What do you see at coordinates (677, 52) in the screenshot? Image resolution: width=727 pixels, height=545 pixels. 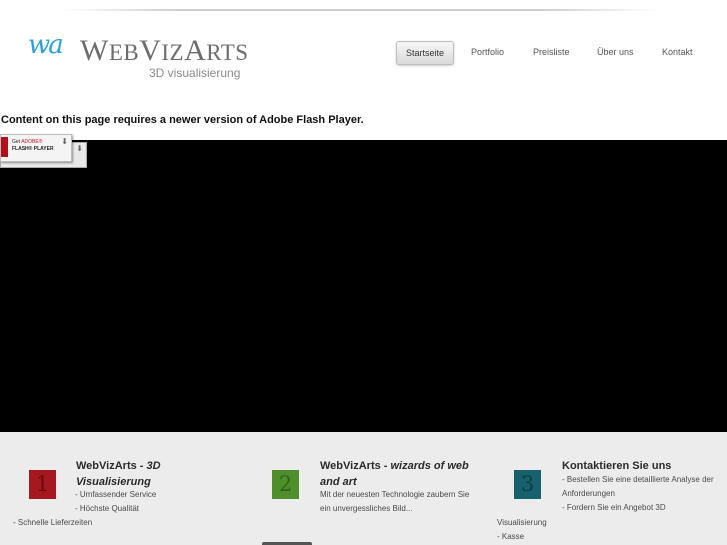 I see `nav-kontakt: Kontakt` at bounding box center [677, 52].